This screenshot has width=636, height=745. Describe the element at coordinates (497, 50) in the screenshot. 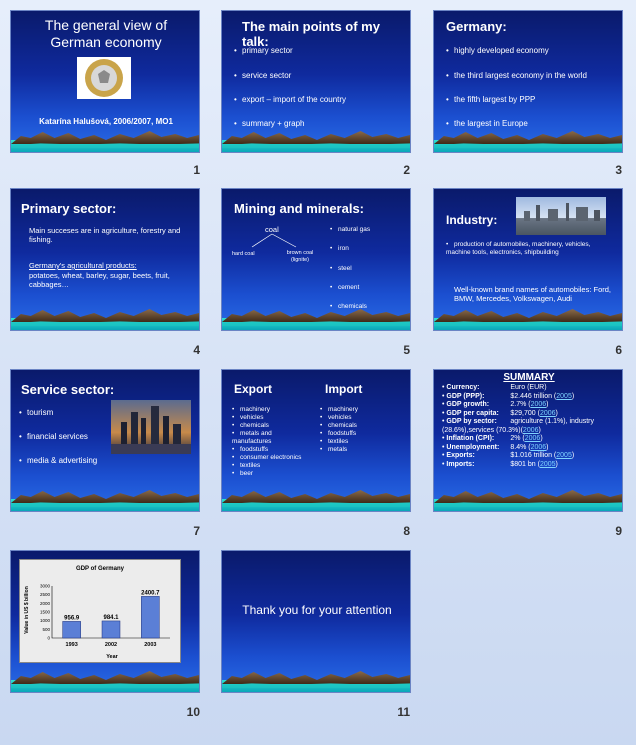

I see `bullet-item: • highly developed economy` at that location.